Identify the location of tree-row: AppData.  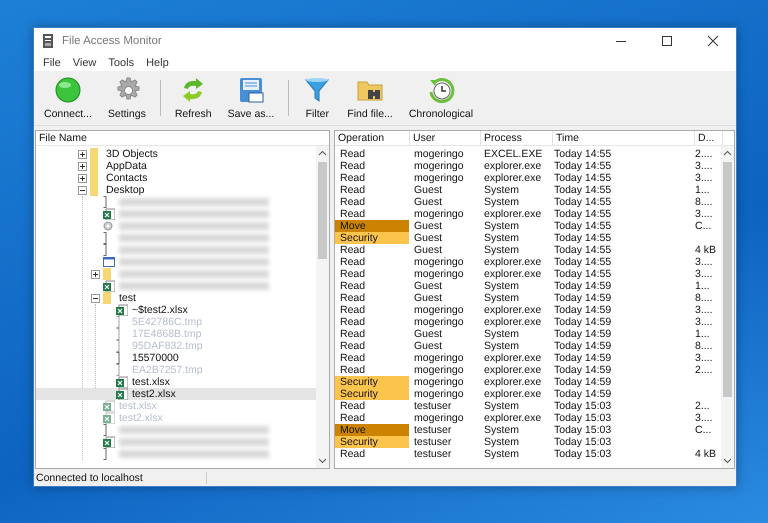
(197, 166).